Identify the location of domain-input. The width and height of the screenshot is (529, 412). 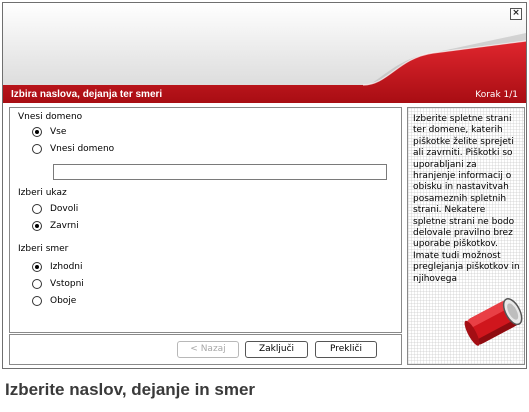
(220, 172).